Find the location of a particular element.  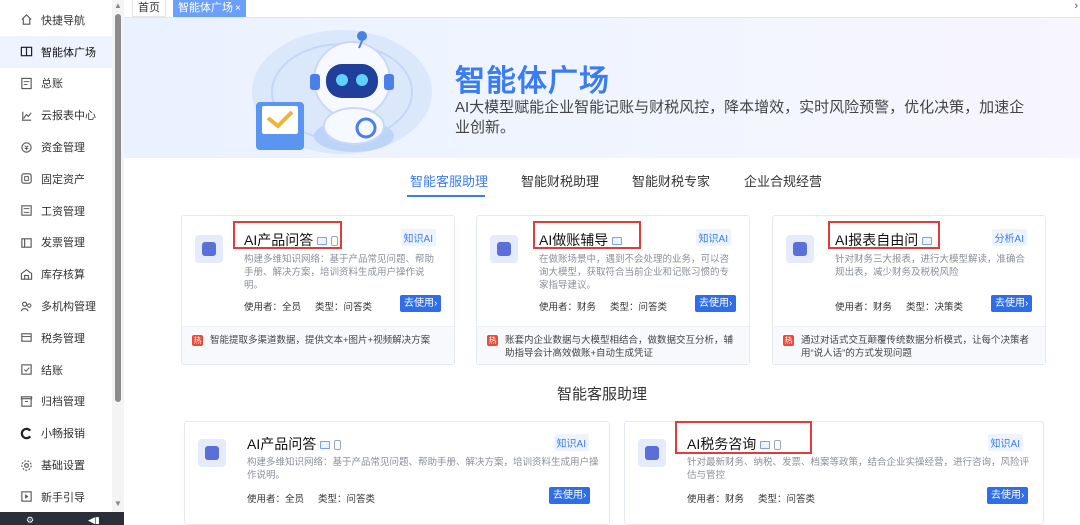

robot-illustration-icon is located at coordinates (342, 92).